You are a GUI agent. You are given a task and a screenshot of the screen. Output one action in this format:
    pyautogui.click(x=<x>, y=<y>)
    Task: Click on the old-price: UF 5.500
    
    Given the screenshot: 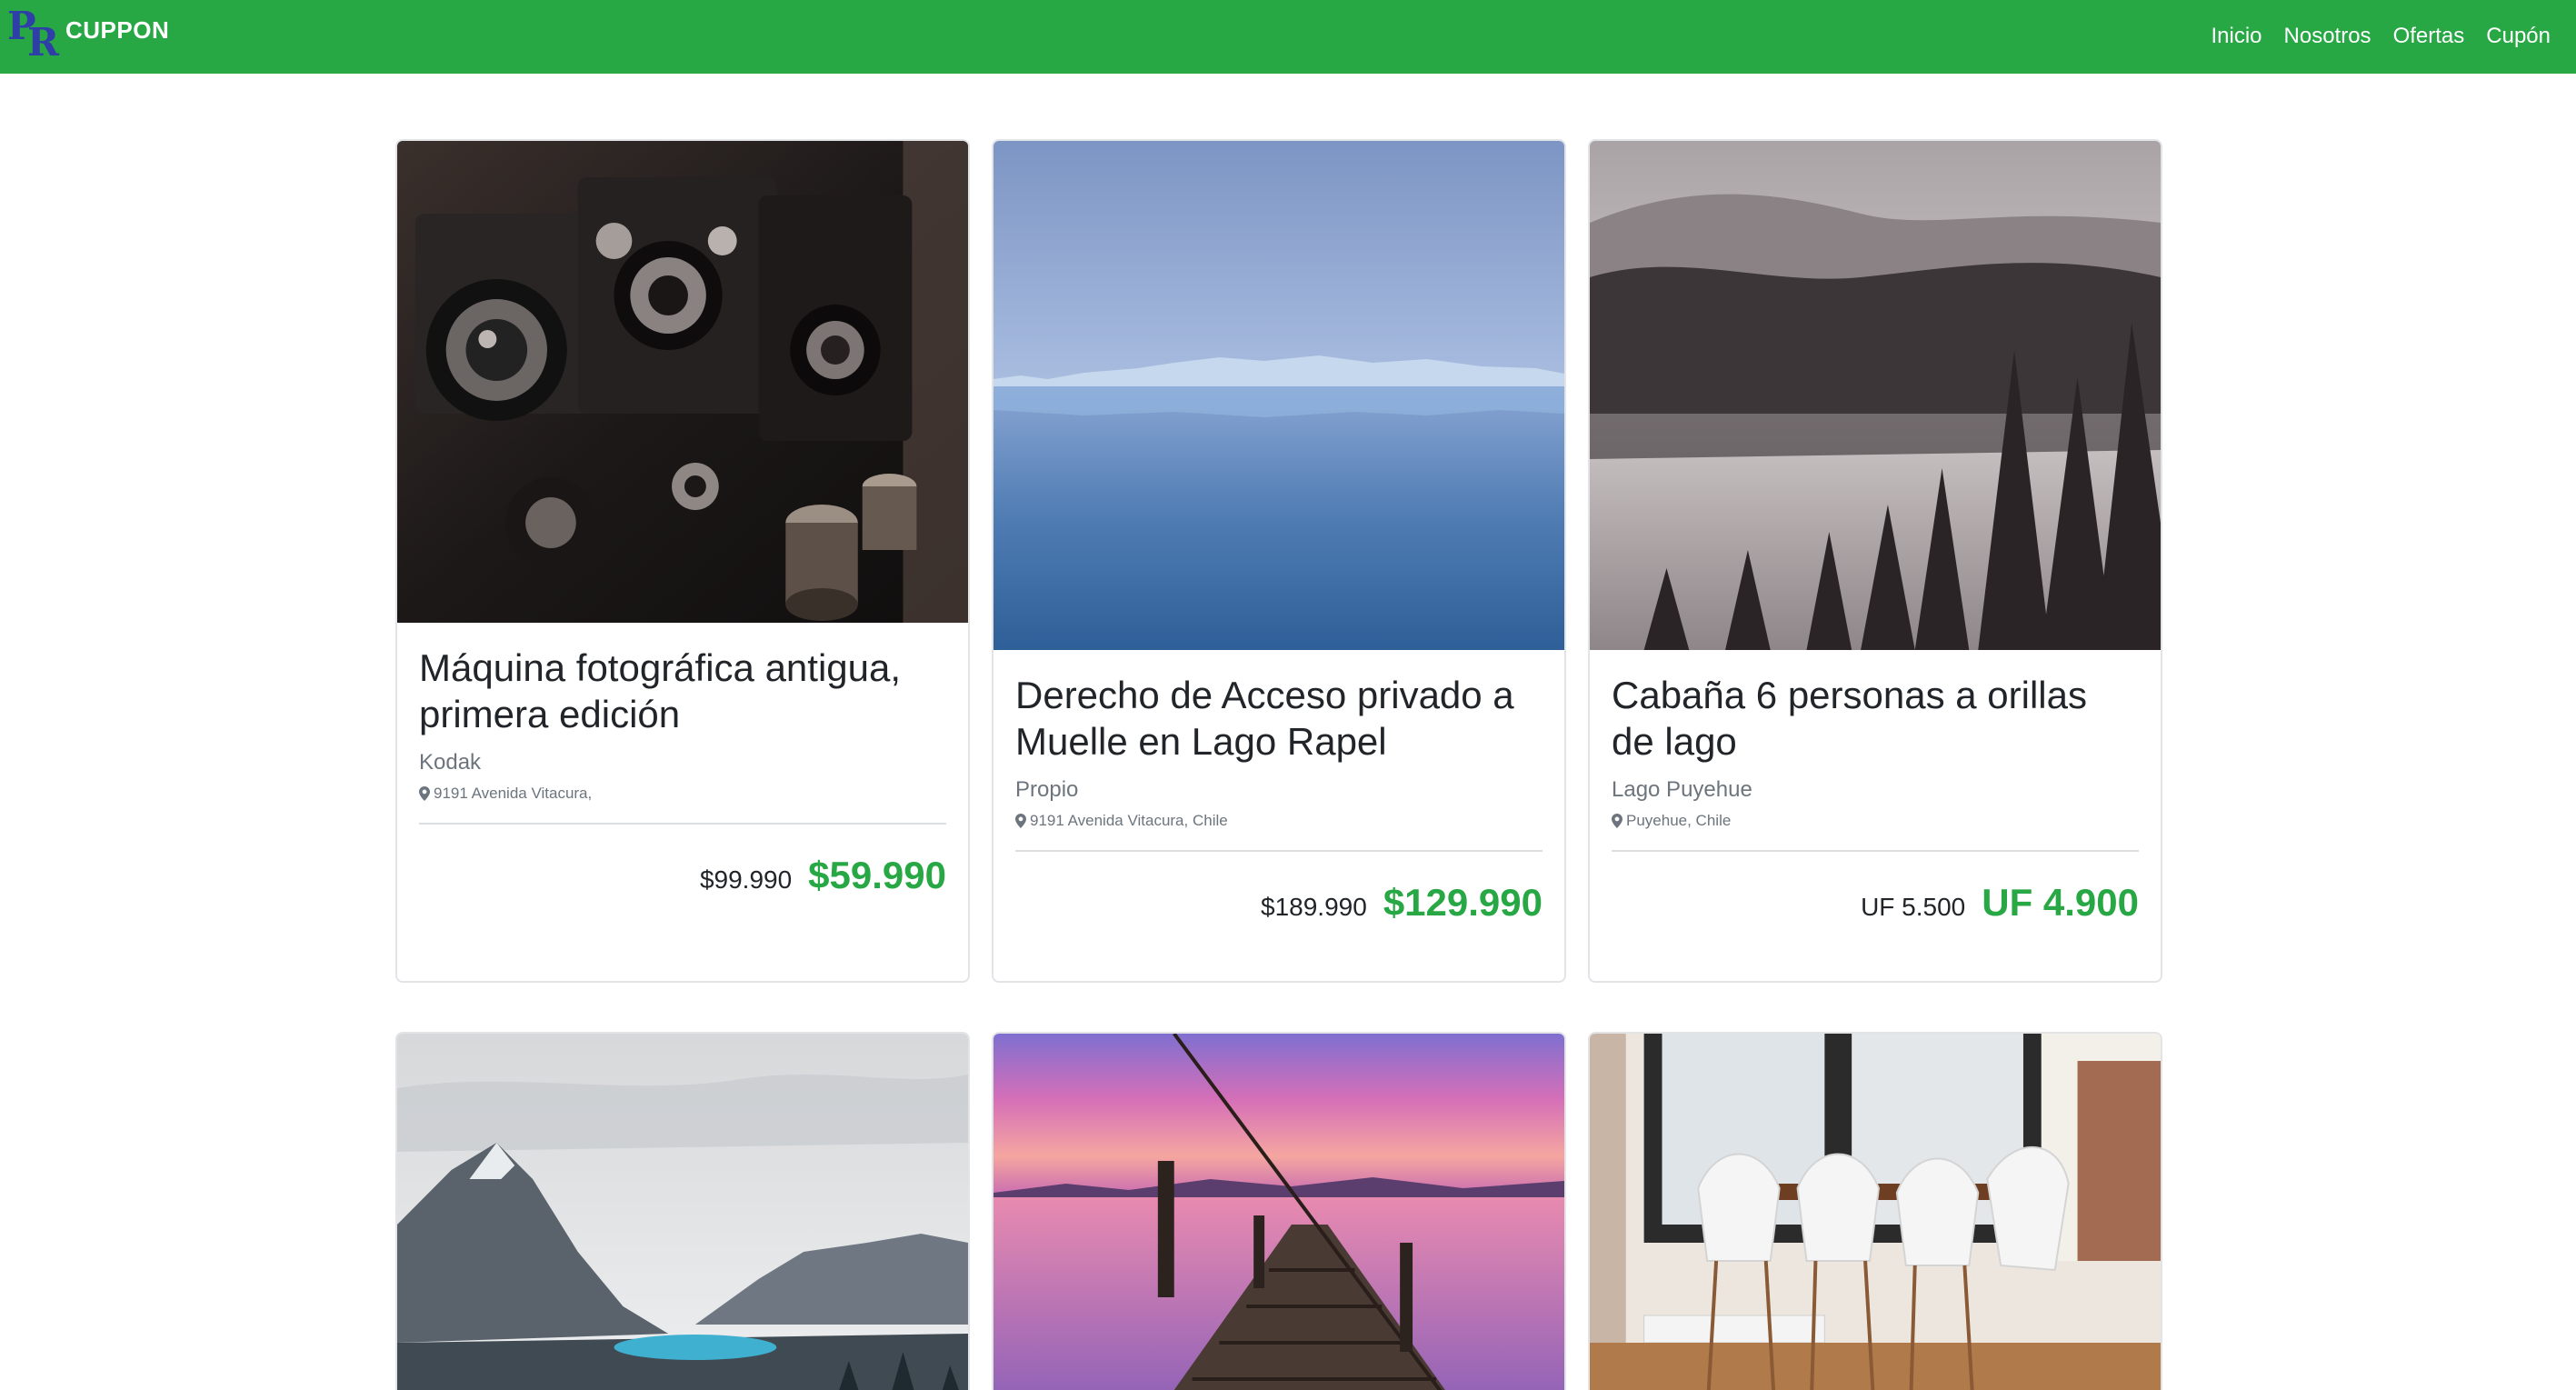 What is the action you would take?
    pyautogui.click(x=1913, y=907)
    